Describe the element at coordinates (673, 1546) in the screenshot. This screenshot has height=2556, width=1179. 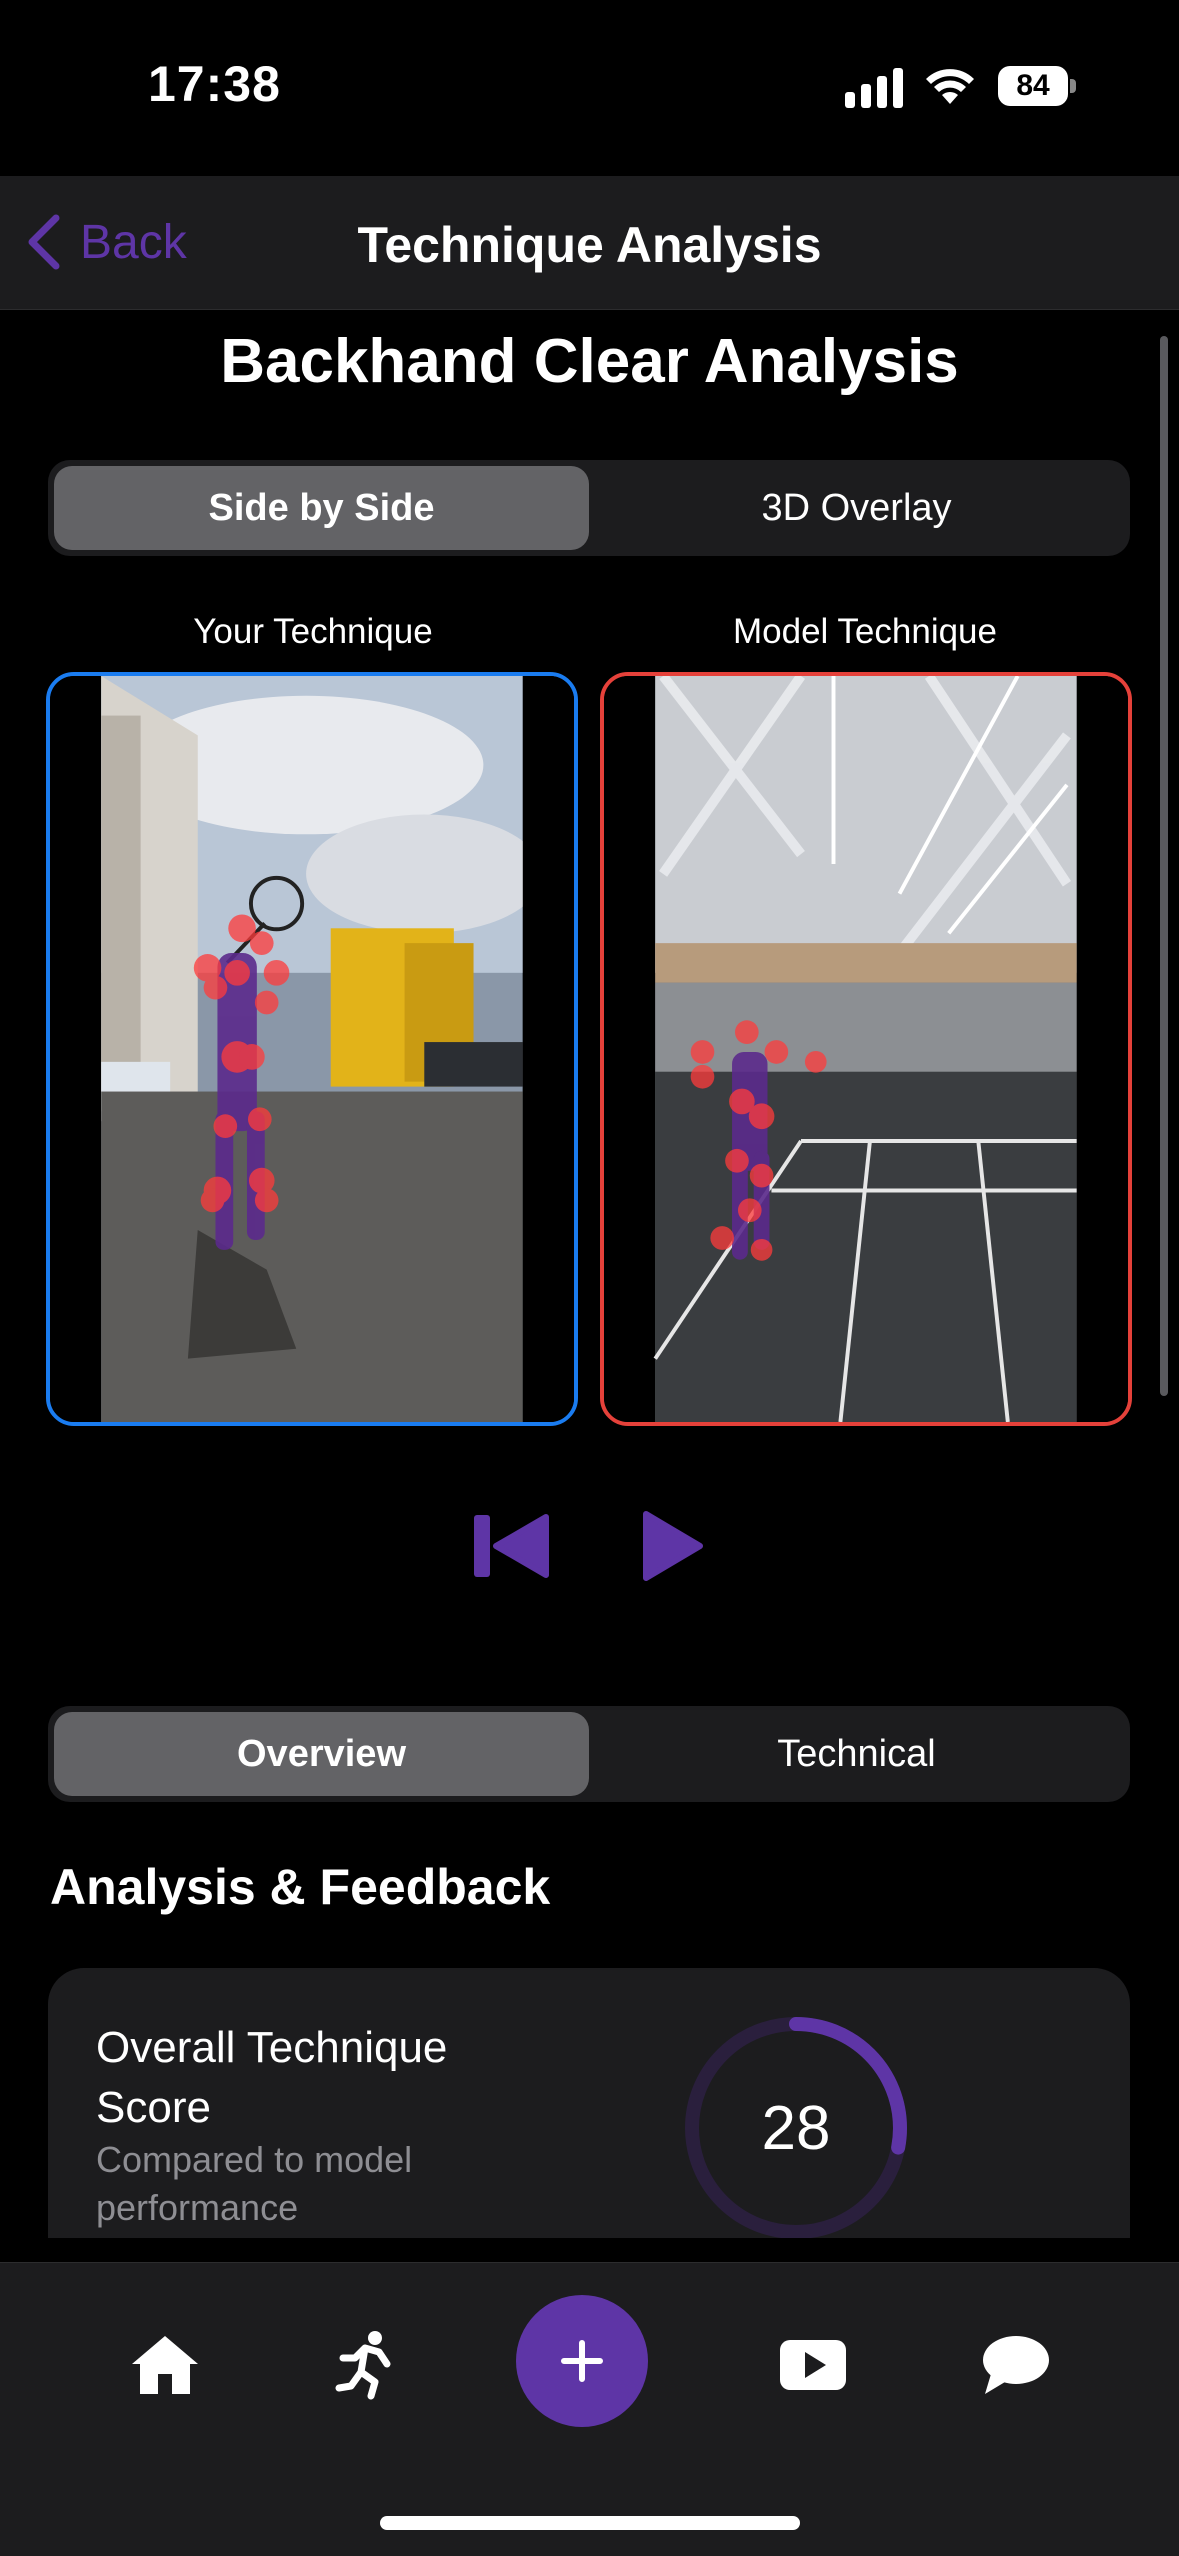
I see `play-icon` at that location.